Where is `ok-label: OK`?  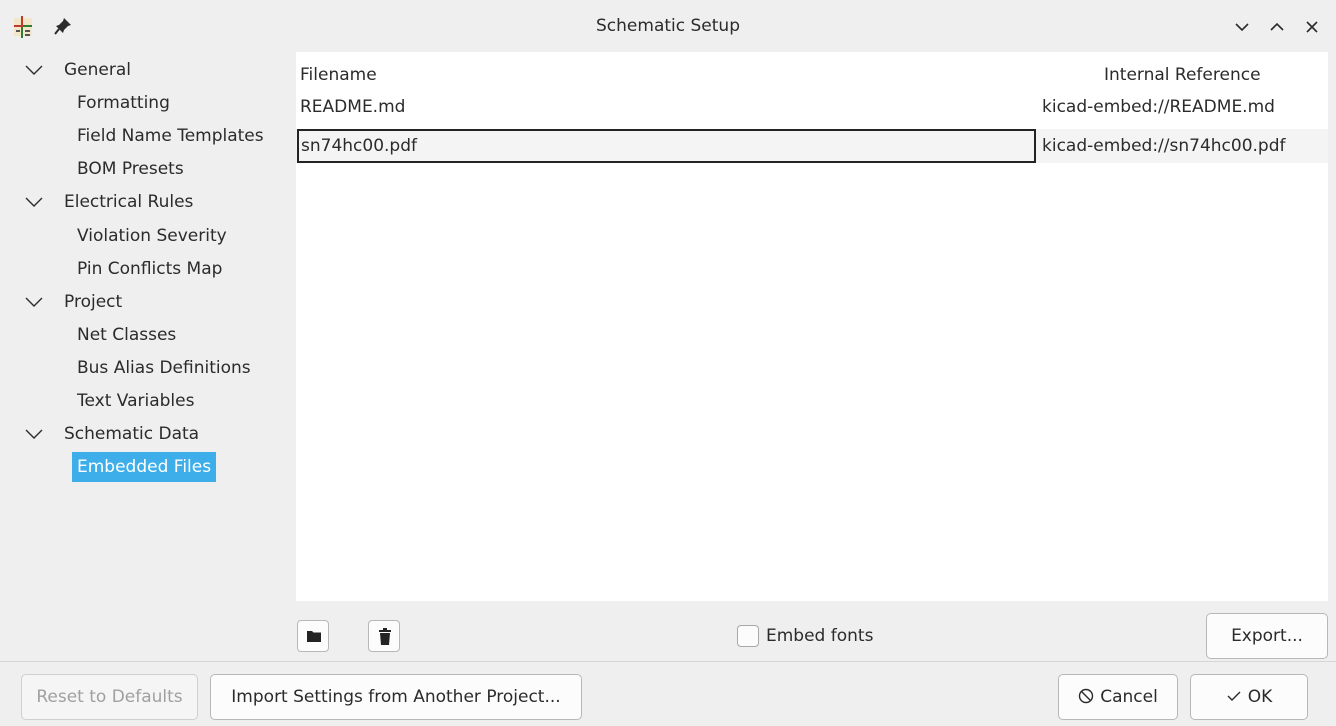 ok-label: OK is located at coordinates (1260, 697).